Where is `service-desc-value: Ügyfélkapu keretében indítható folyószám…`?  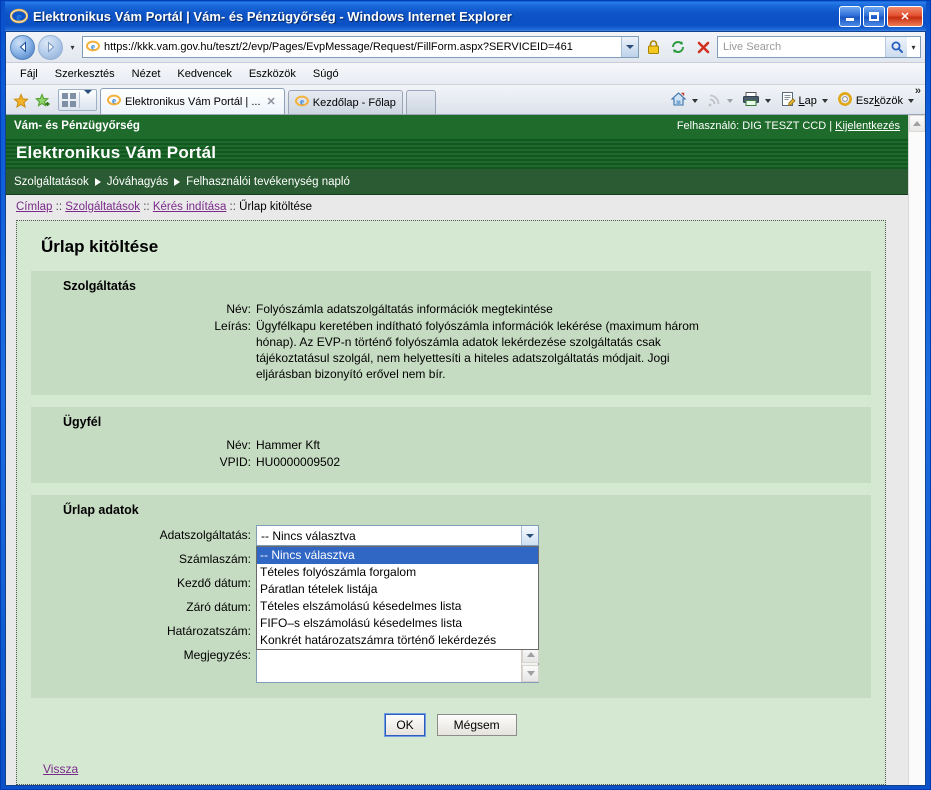
service-desc-value: Ügyfélkapu keretében indítható folyószám… is located at coordinates (477, 350).